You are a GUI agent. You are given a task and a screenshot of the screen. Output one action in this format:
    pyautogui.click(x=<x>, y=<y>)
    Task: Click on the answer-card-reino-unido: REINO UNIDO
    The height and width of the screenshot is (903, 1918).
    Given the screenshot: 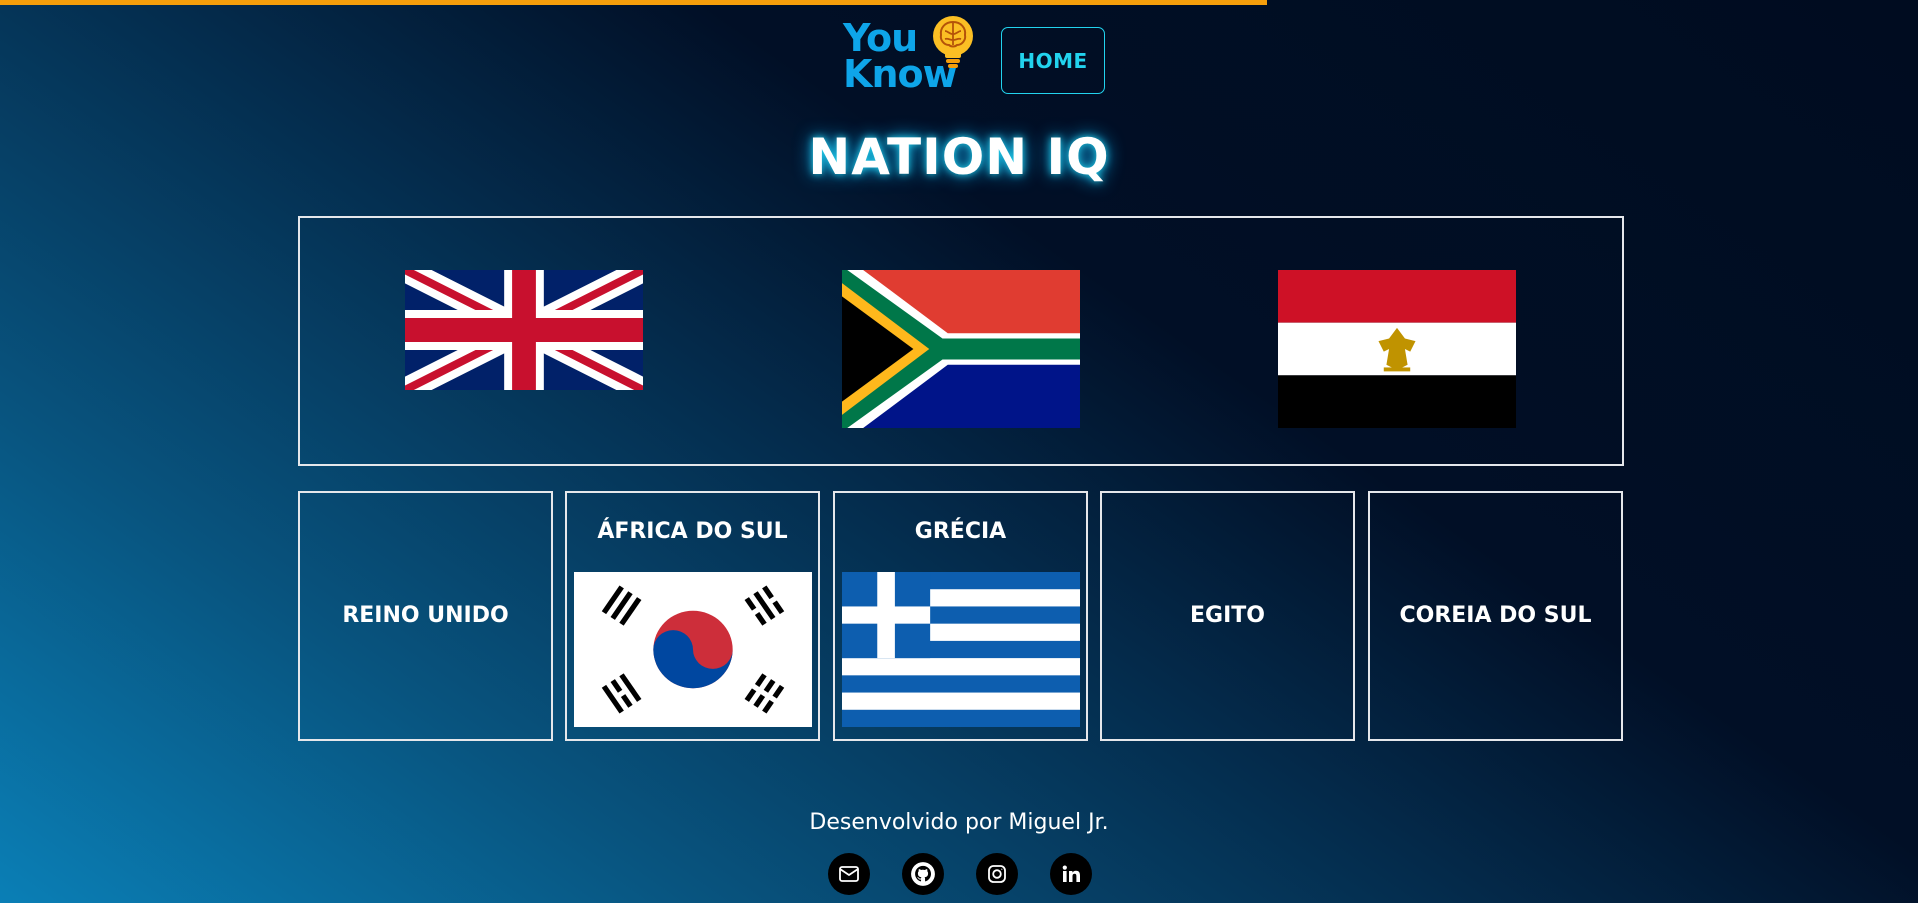 What is the action you would take?
    pyautogui.click(x=425, y=616)
    